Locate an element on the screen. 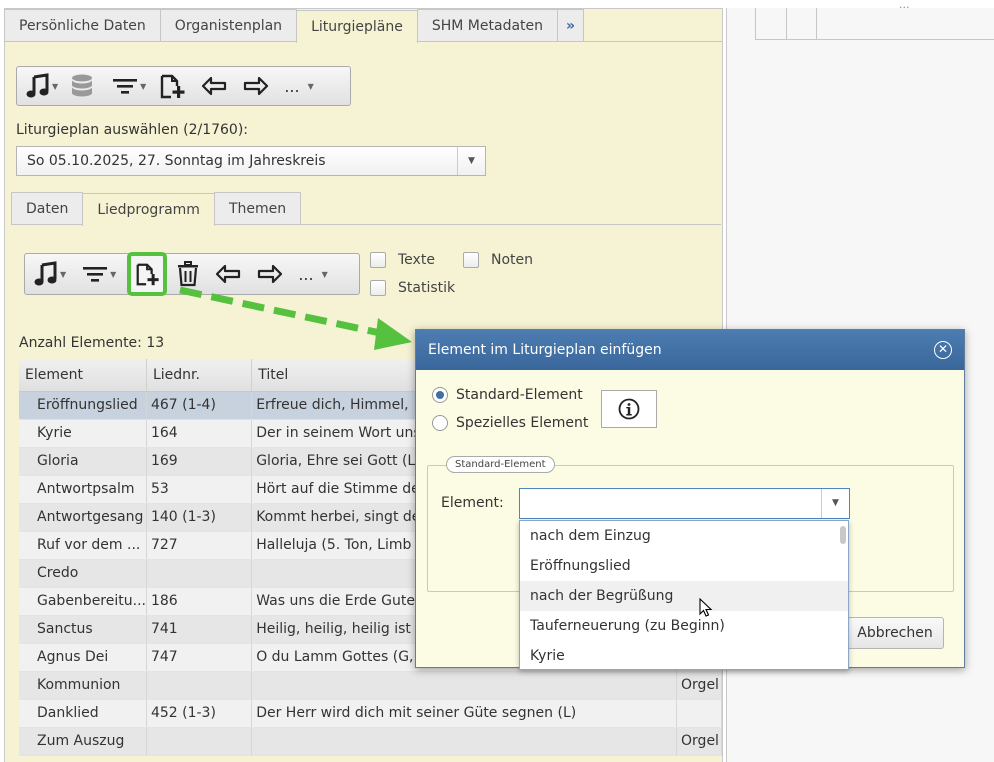 The width and height of the screenshot is (994, 762). subtab-liedprogramm: Liedprogramm is located at coordinates (148, 209).